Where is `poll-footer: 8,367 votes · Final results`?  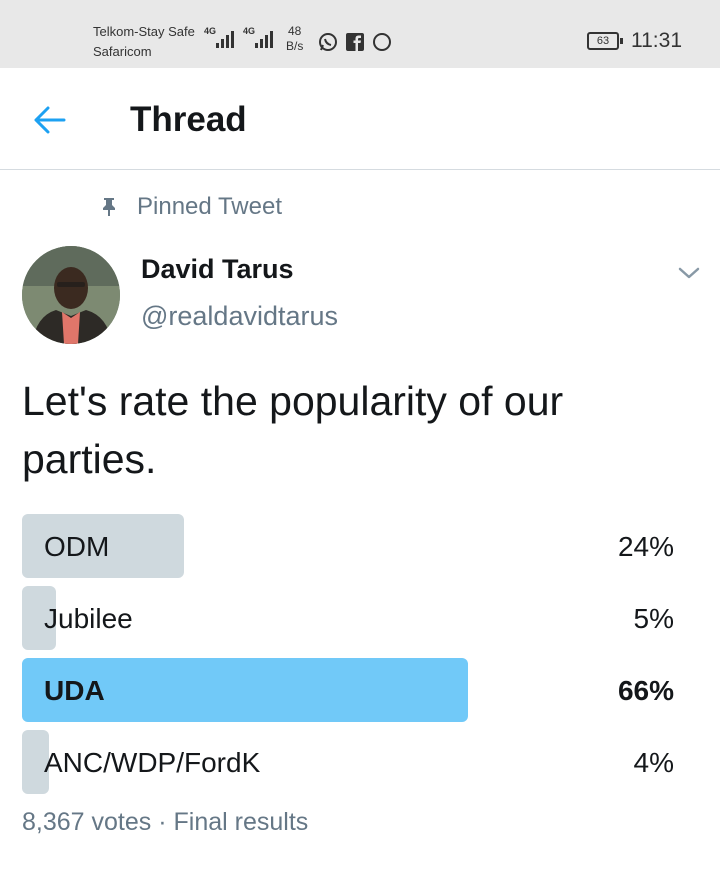
poll-footer: 8,367 votes · Final results is located at coordinates (165, 822).